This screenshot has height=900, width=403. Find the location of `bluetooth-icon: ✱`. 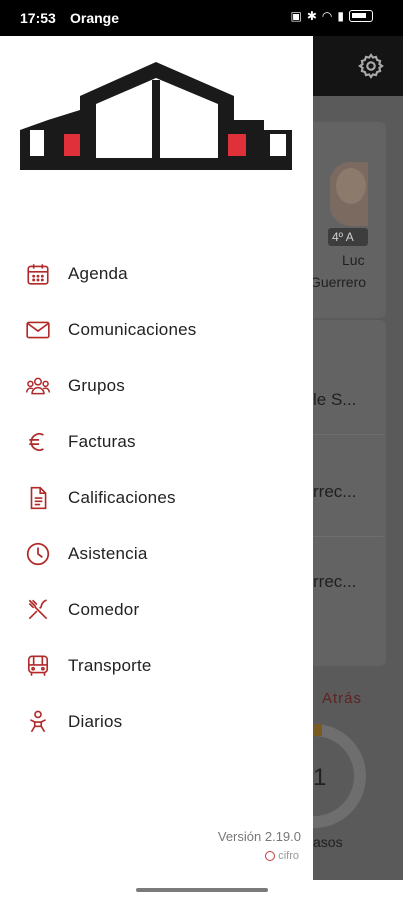

bluetooth-icon: ✱ is located at coordinates (311, 16).